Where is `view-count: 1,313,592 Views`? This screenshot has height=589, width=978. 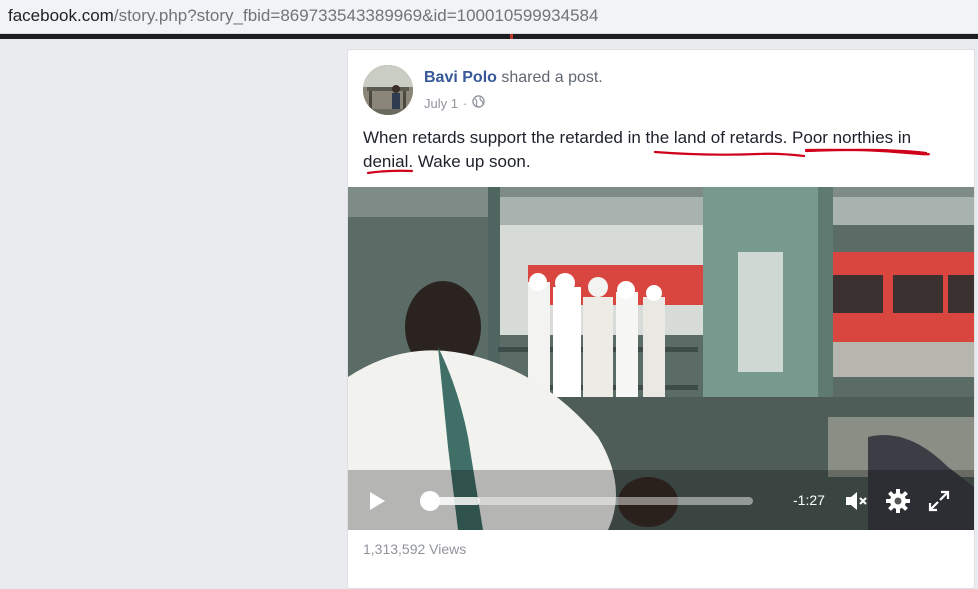 view-count: 1,313,592 Views is located at coordinates (415, 549).